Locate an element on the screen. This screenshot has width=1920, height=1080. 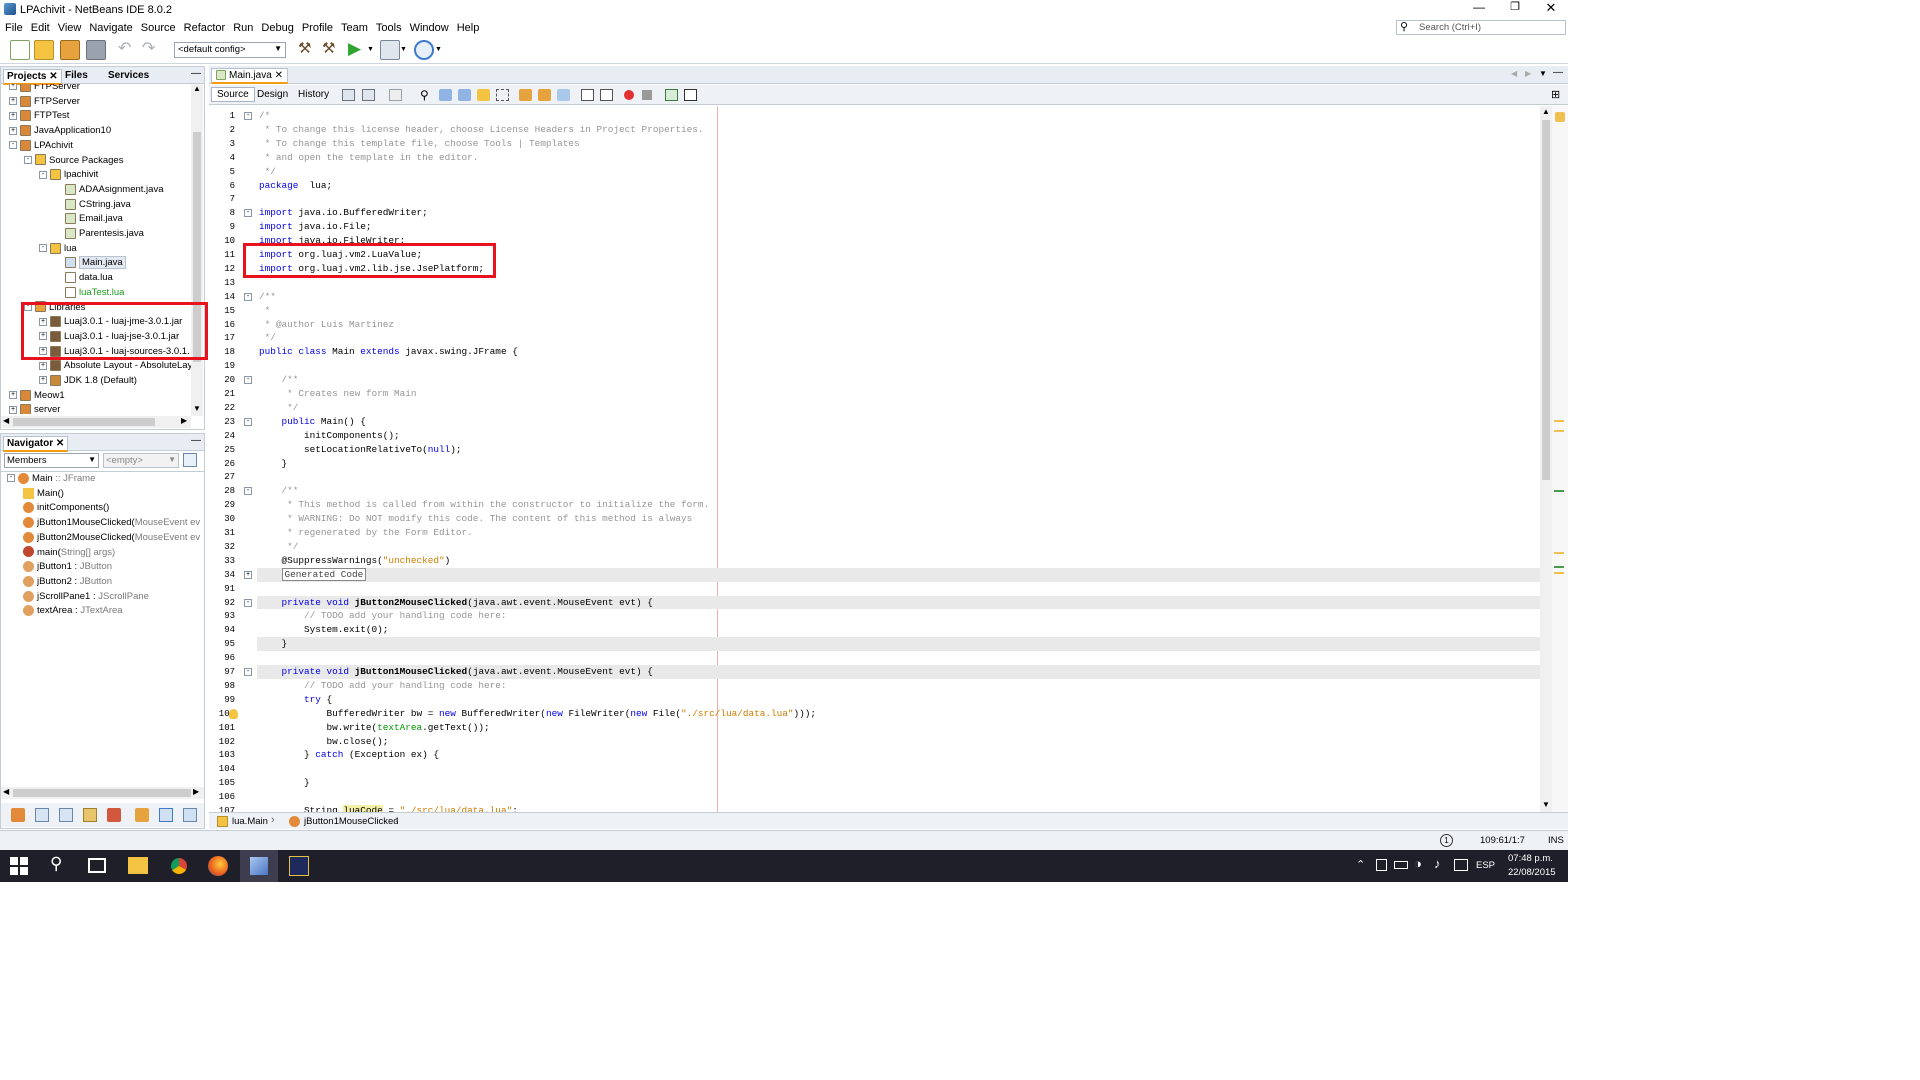
error-stripe-ok-icon is located at coordinates (1560, 117).